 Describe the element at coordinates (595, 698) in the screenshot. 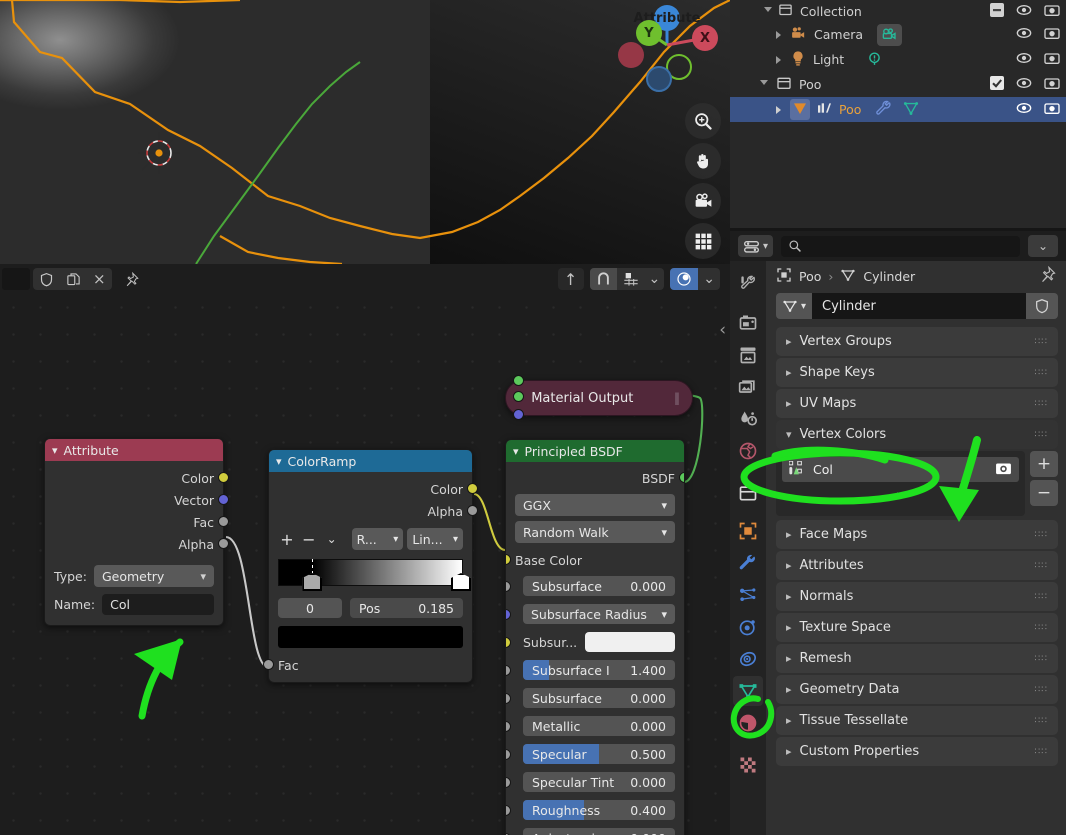

I see `principled-prop-subsurface-anisotropy: Subsurface 0.000` at that location.